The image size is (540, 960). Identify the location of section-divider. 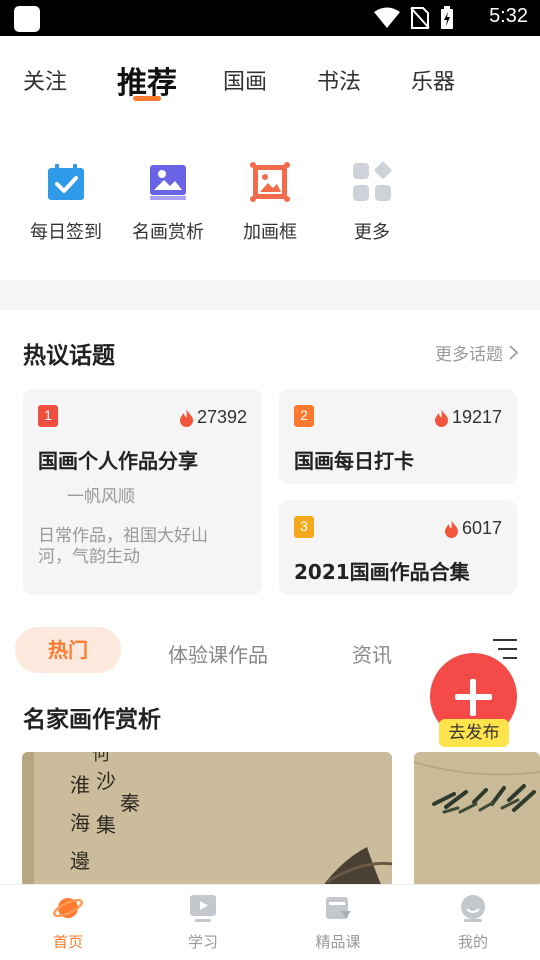
(270, 295).